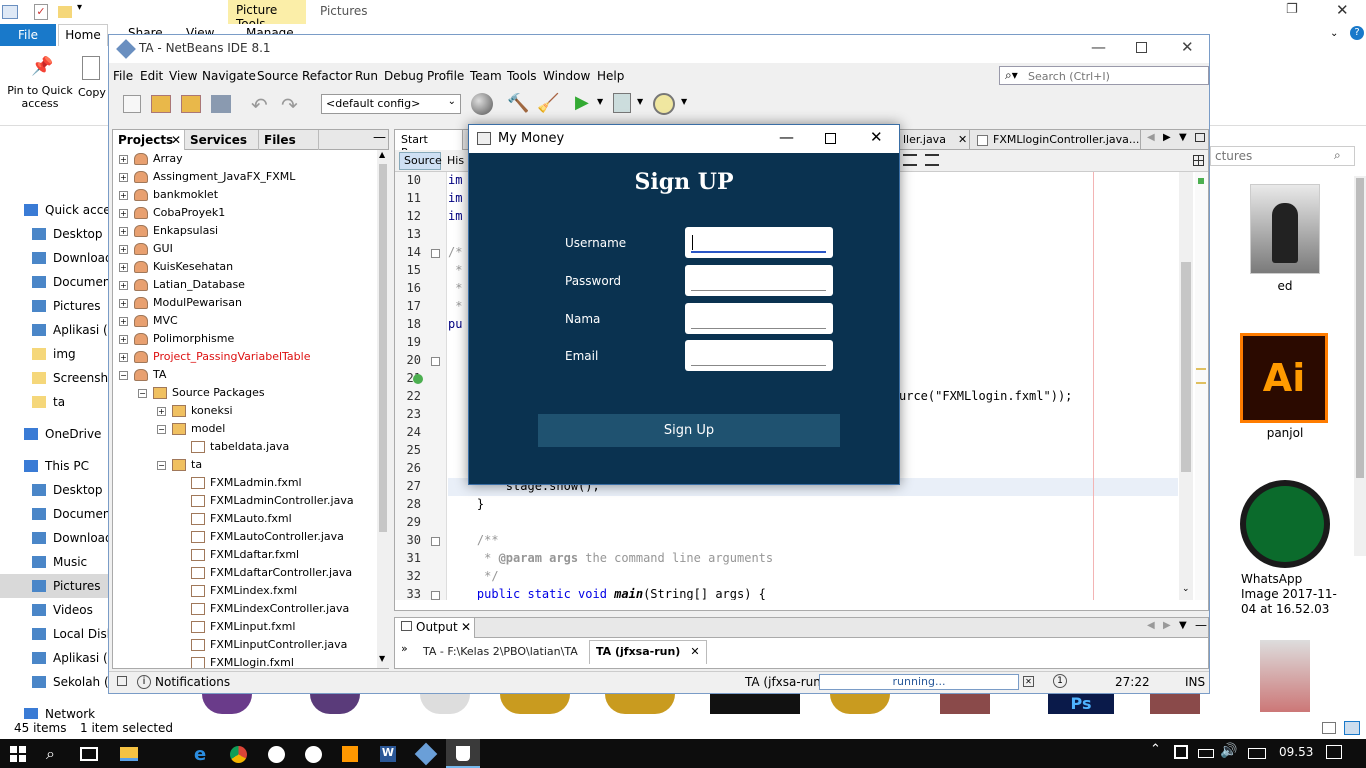  What do you see at coordinates (65, 12) in the screenshot?
I see `new-folder-quick-icon` at bounding box center [65, 12].